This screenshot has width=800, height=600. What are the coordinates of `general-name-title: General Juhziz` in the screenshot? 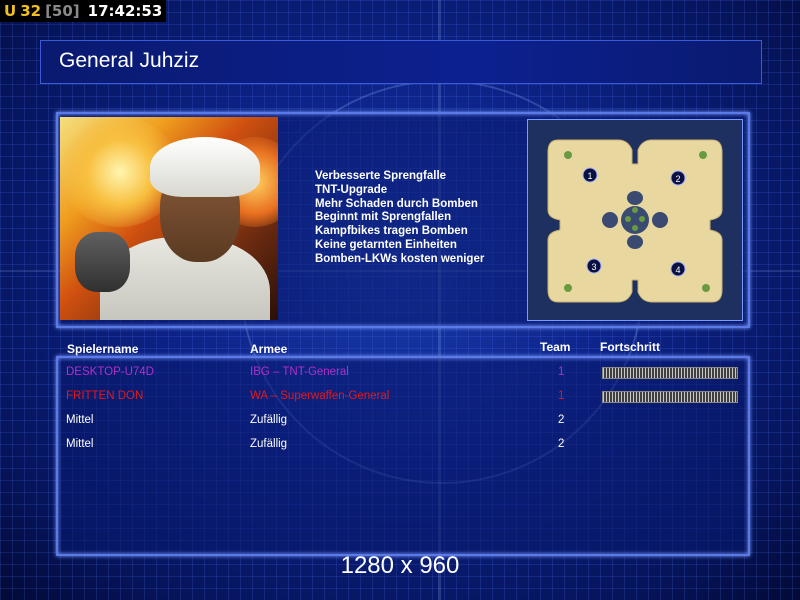 It's located at (129, 60).